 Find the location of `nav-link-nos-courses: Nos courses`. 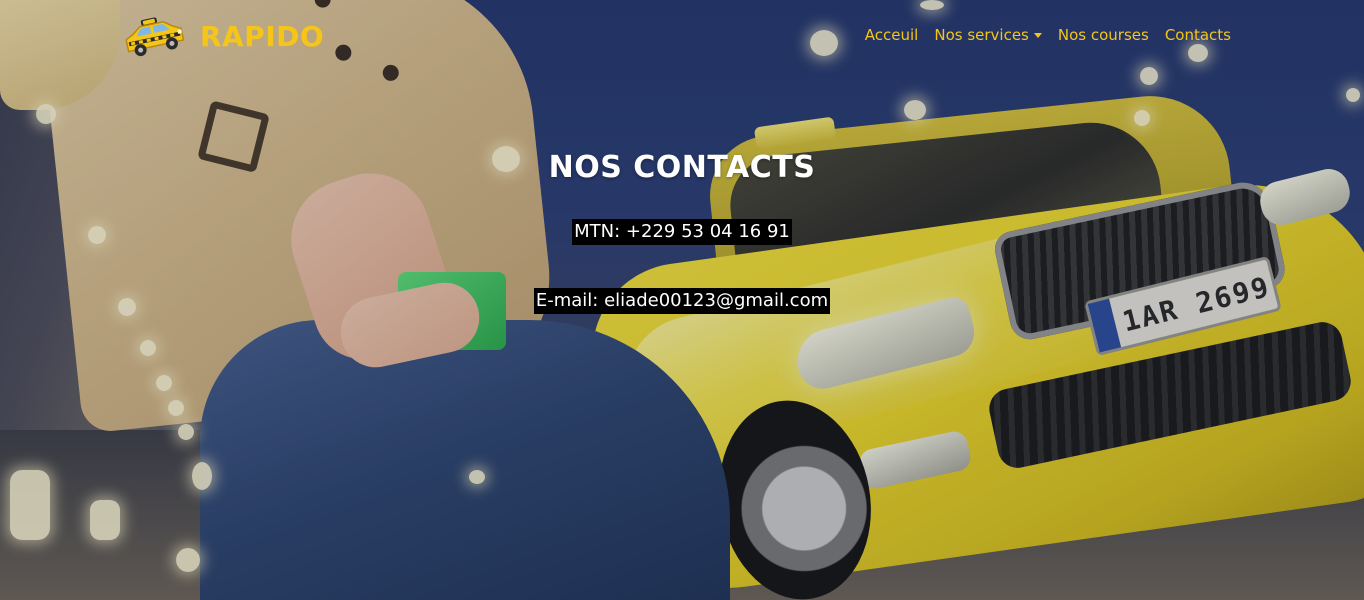

nav-link-nos-courses: Nos courses is located at coordinates (1103, 35).